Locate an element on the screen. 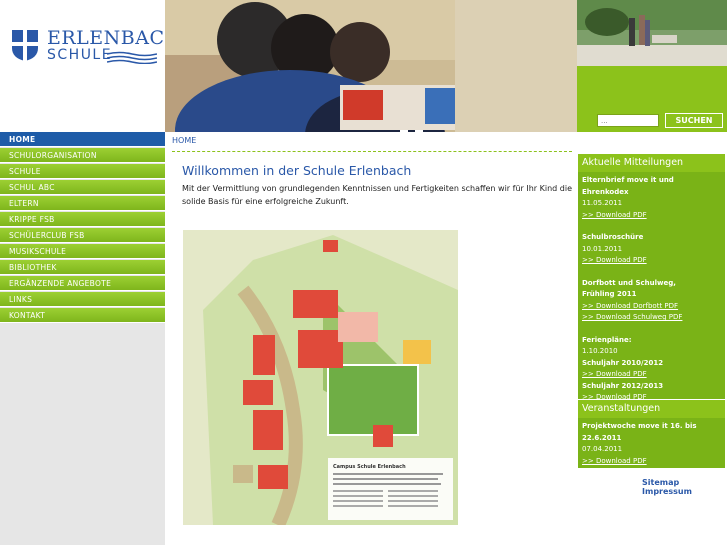 This screenshot has height=545, width=727. outdoor-image is located at coordinates (652, 33).